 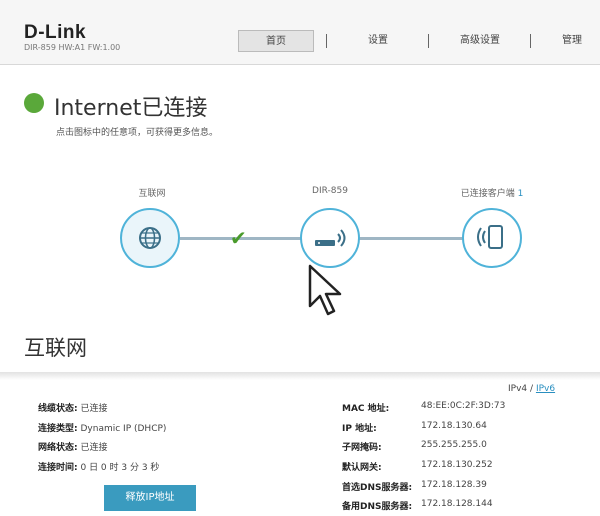 I want to click on status-title: Internet已连接, so click(x=131, y=108).